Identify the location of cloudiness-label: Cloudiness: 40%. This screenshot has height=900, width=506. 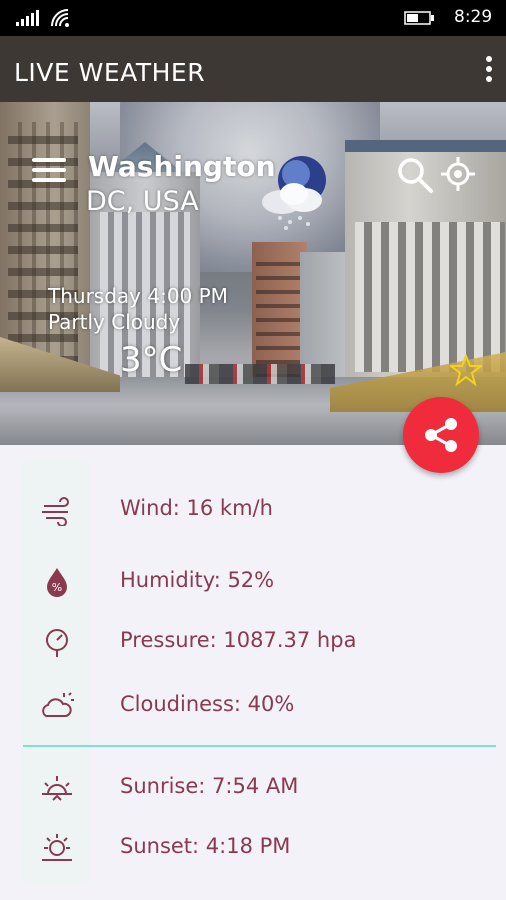
(207, 704).